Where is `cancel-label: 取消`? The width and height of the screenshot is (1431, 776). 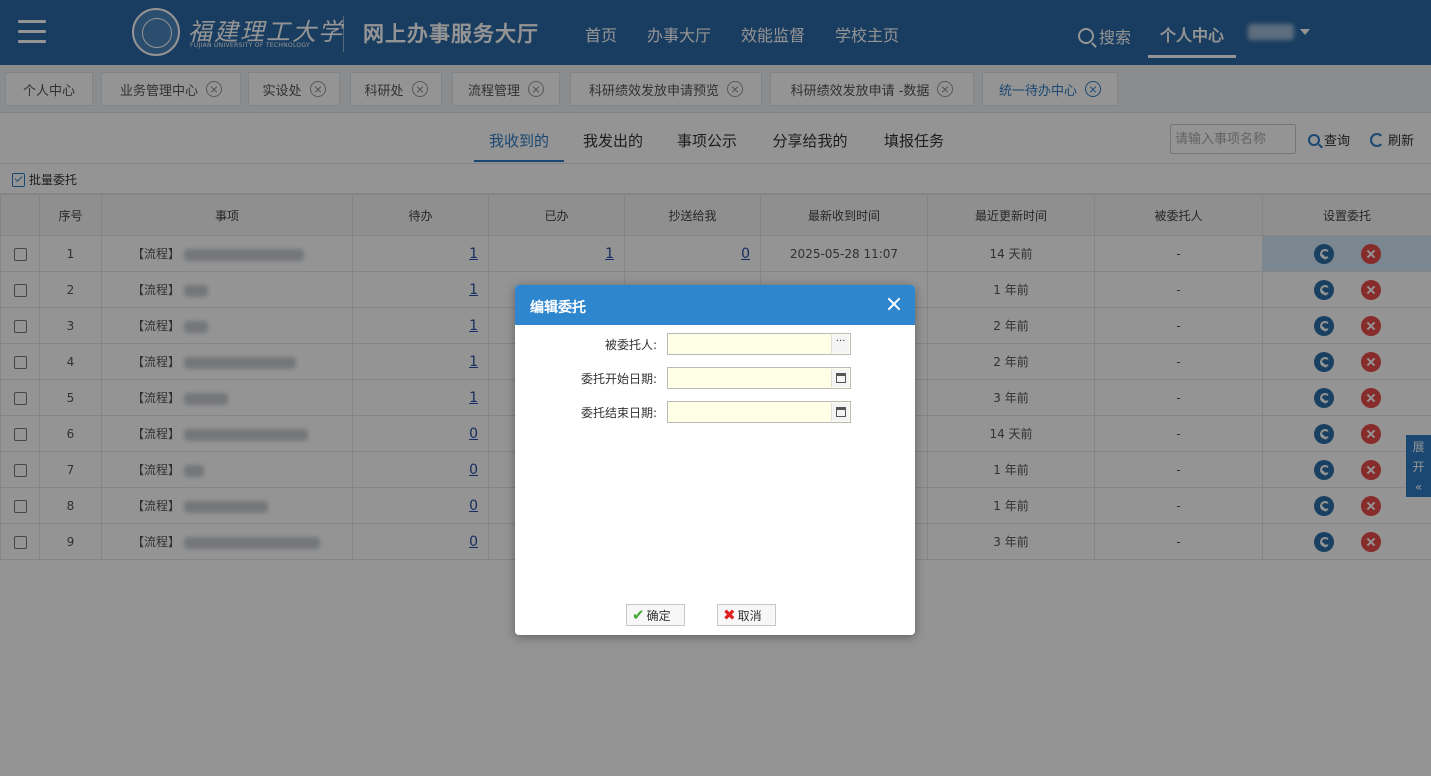
cancel-label: 取消 is located at coordinates (749, 615).